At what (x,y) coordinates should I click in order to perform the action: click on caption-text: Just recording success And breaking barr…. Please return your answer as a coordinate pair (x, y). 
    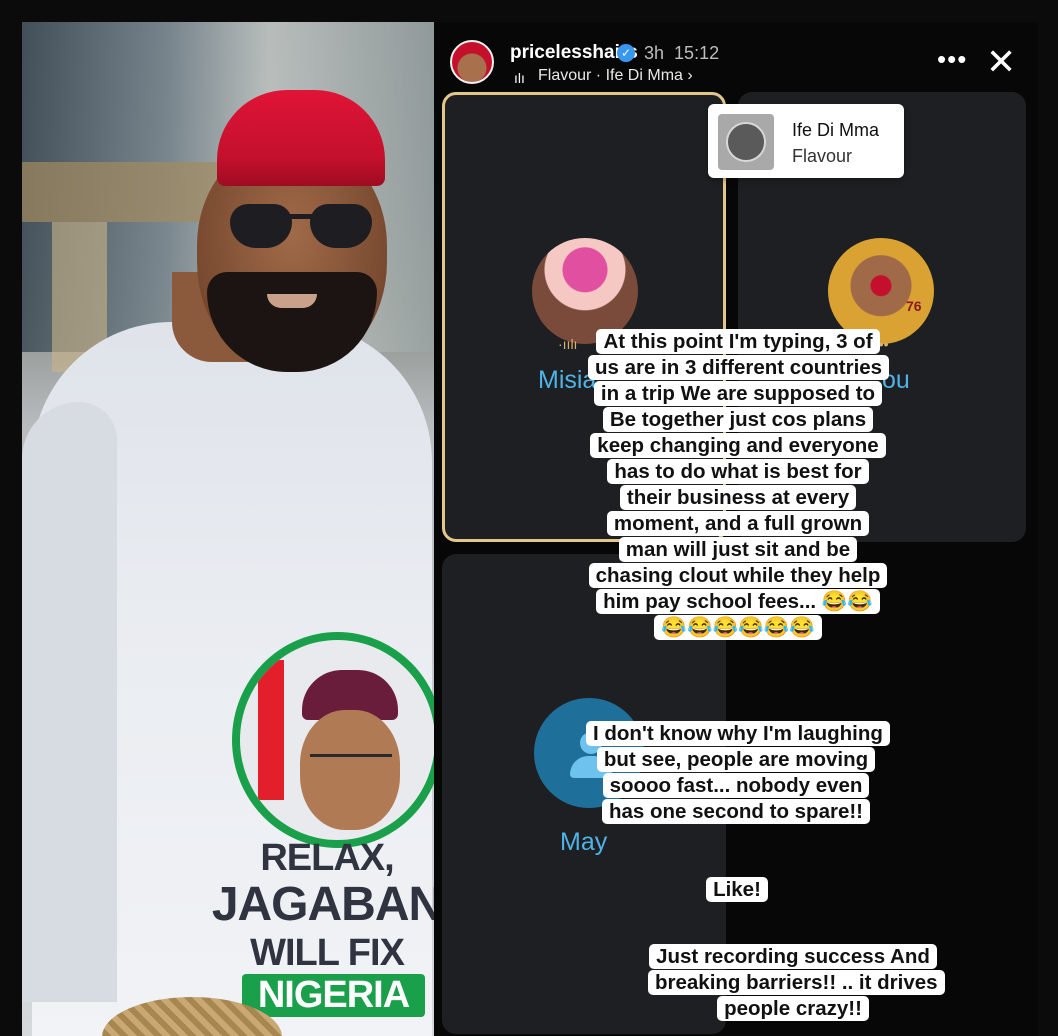
    Looking at the image, I should click on (796, 982).